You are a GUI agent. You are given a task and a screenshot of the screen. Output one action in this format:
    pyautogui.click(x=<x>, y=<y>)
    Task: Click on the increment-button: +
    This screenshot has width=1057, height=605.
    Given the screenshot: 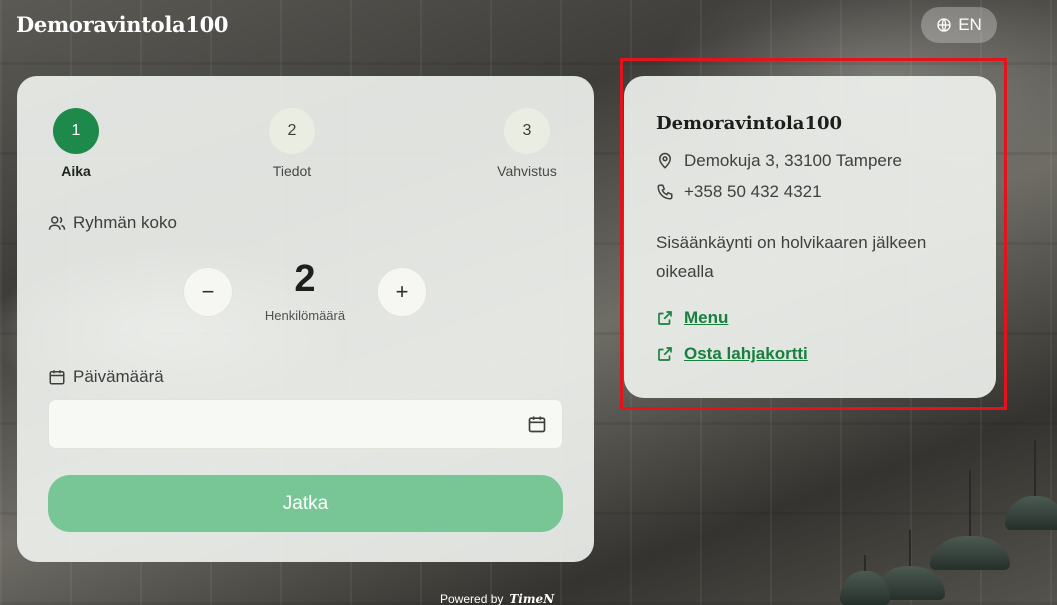 What is the action you would take?
    pyautogui.click(x=402, y=292)
    